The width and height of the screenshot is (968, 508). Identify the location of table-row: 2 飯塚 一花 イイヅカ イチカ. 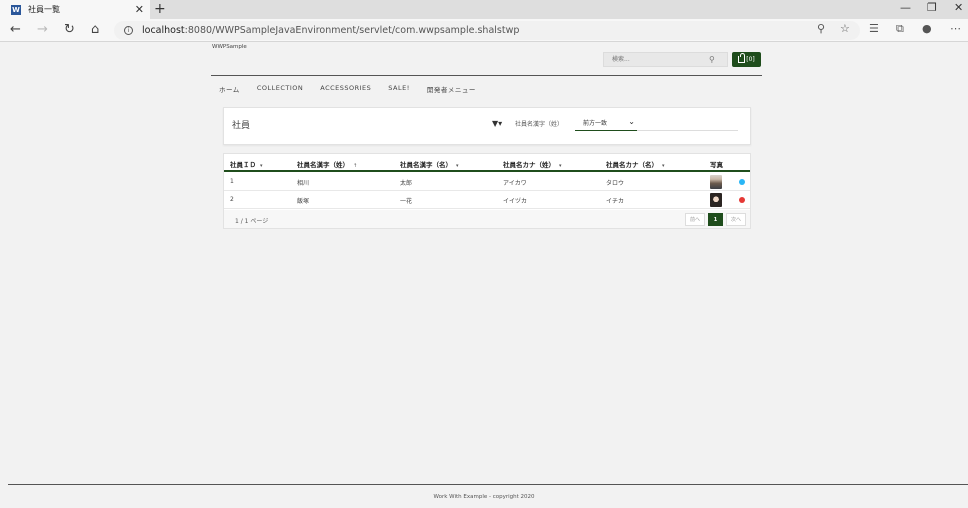
(487, 200).